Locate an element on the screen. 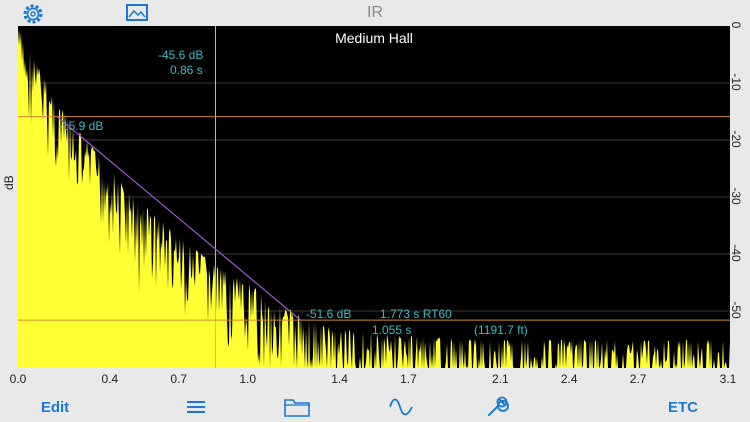 This screenshot has width=750, height=422. cursor-db-label: -45.6 dB is located at coordinates (181, 55).